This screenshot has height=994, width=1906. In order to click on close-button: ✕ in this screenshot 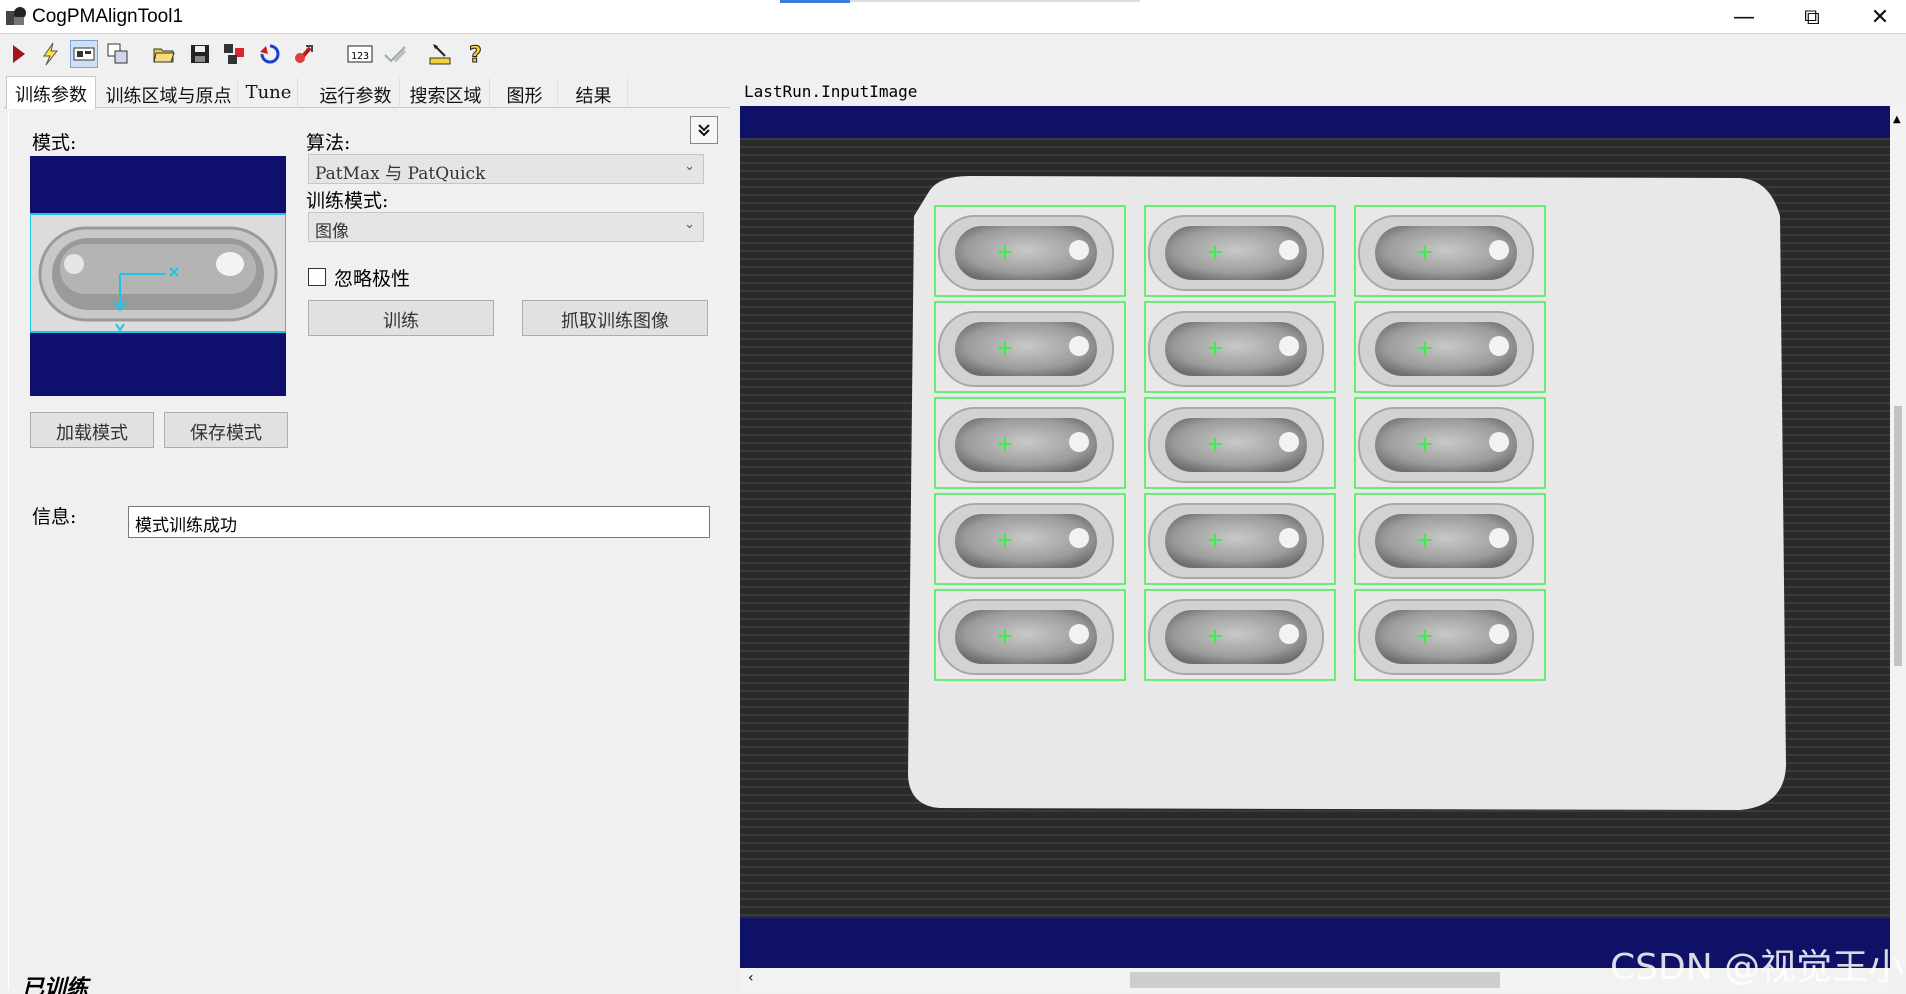, I will do `click(1879, 17)`.